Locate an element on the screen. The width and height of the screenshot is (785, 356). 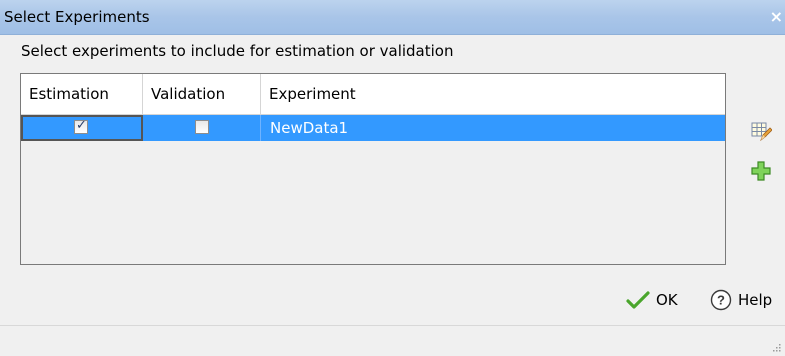
window-title: Select Experiments is located at coordinates (77, 17).